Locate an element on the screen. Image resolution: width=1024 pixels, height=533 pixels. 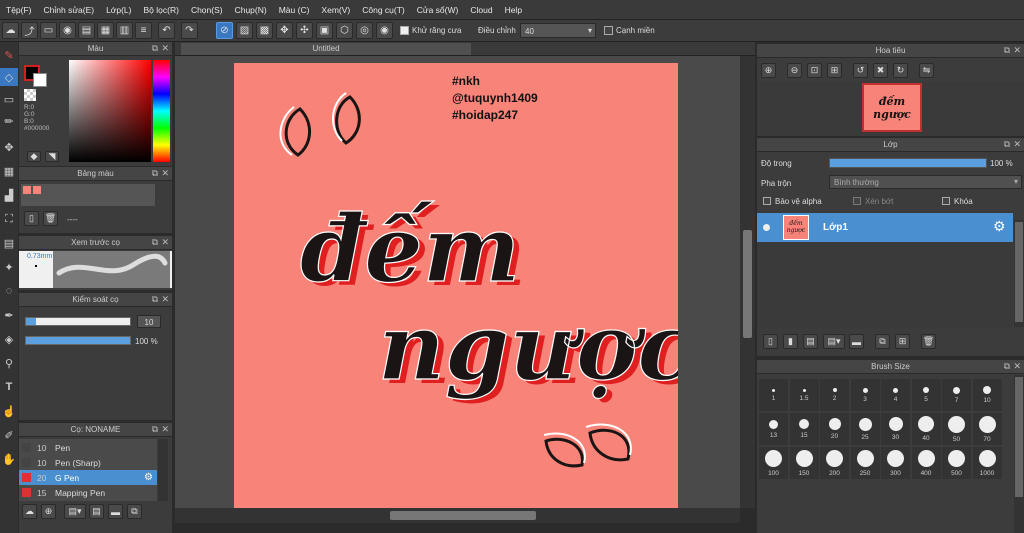
brush-size-cell: 30 is located at coordinates (895, 429).